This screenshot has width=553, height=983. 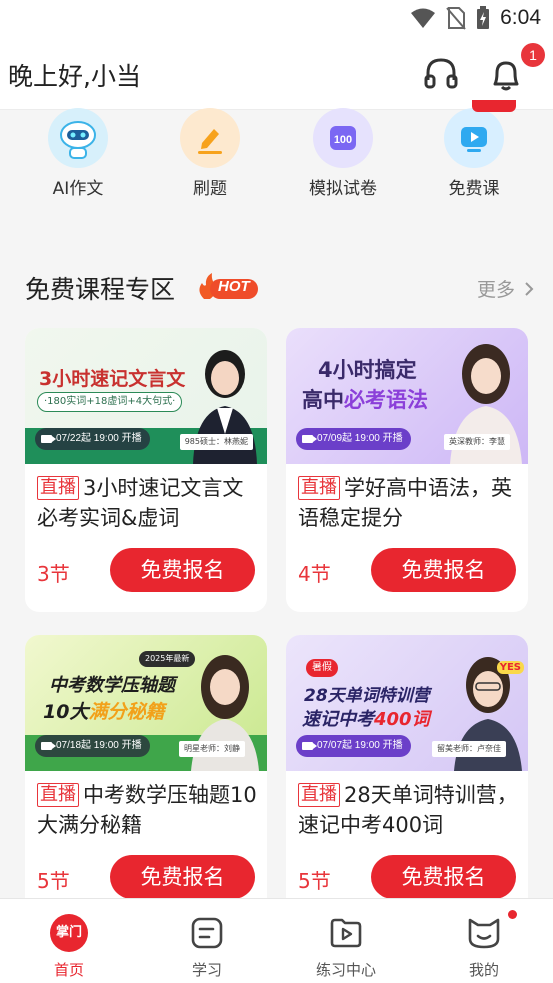 What do you see at coordinates (112, 379) in the screenshot?
I see `banner-title: 3小时速记文言文` at bounding box center [112, 379].